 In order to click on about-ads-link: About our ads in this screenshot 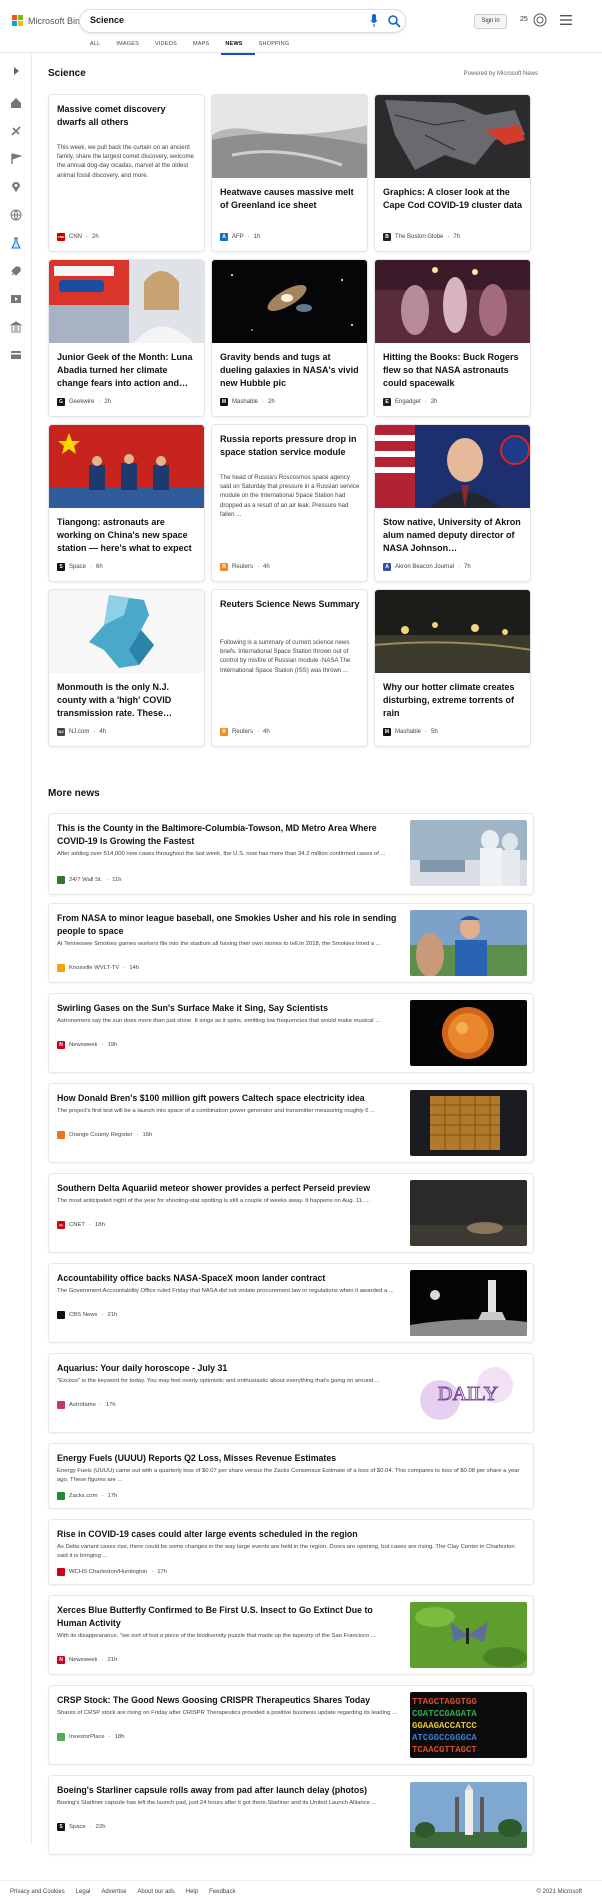, I will do `click(155, 1892)`.